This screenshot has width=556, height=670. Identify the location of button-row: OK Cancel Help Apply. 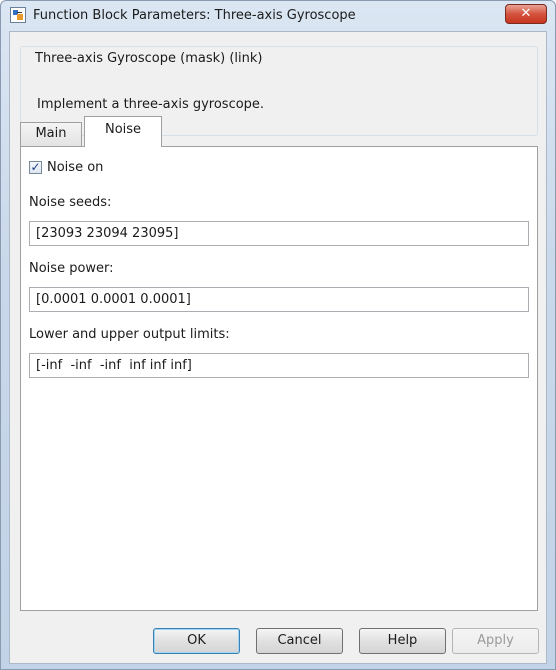
(279, 643).